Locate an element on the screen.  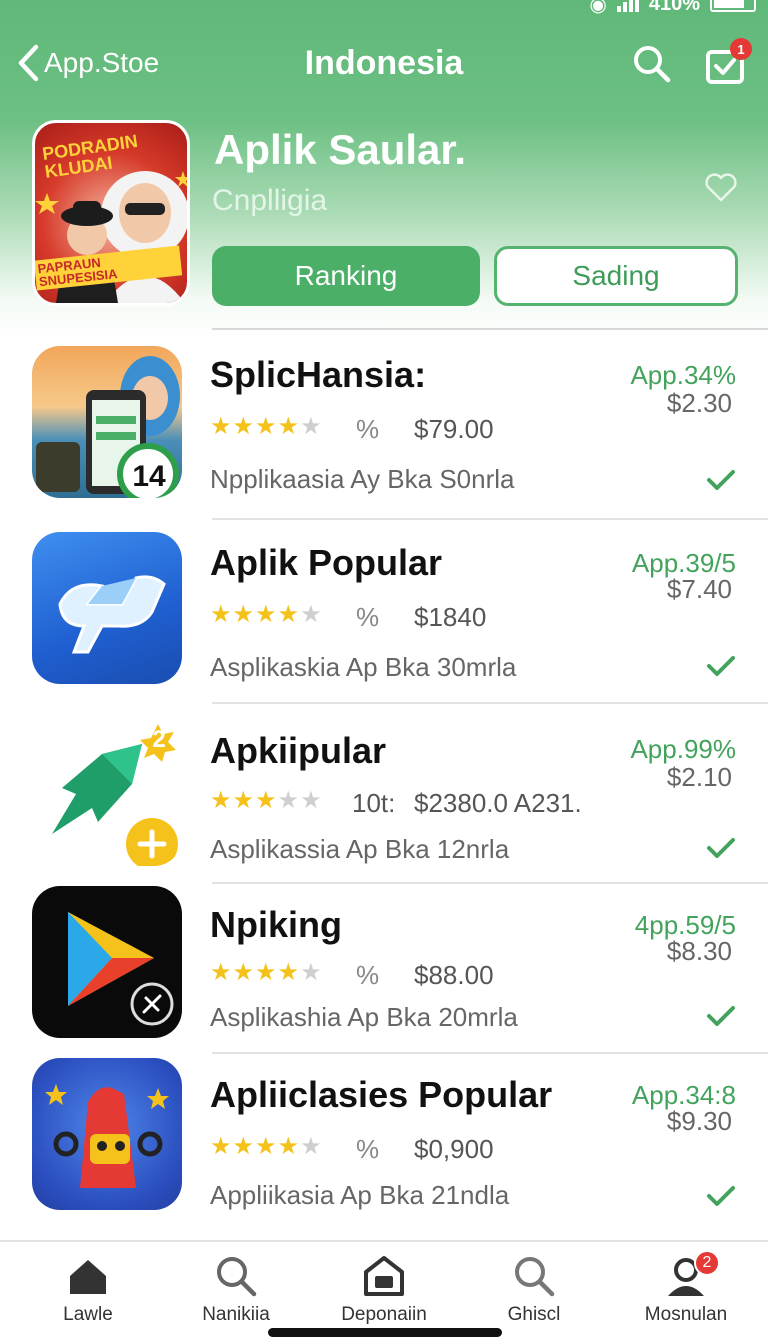
heart-icon is located at coordinates (721, 187).